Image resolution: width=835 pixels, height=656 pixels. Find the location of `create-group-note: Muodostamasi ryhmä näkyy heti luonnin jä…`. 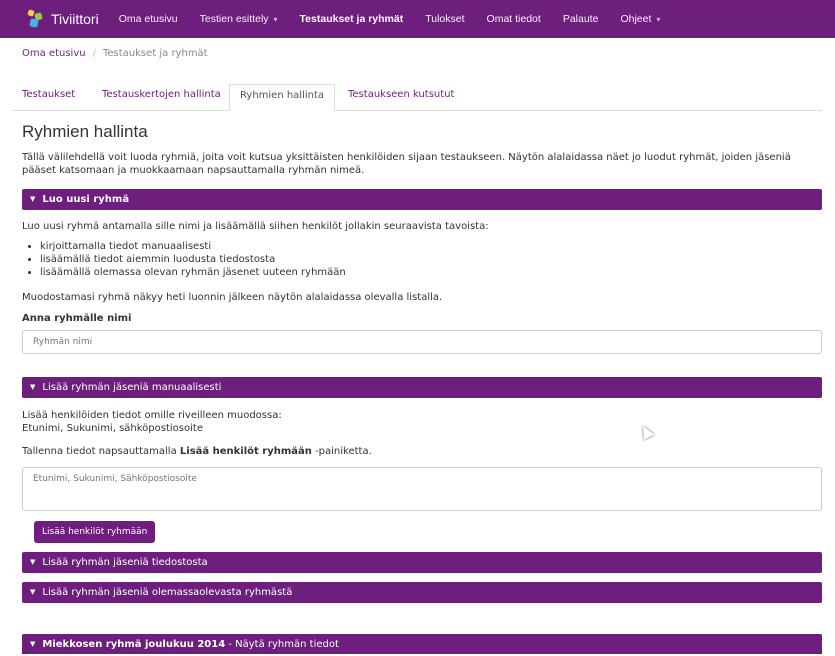

create-group-note: Muodostamasi ryhmä näkyy heti luonnin jä… is located at coordinates (232, 297).